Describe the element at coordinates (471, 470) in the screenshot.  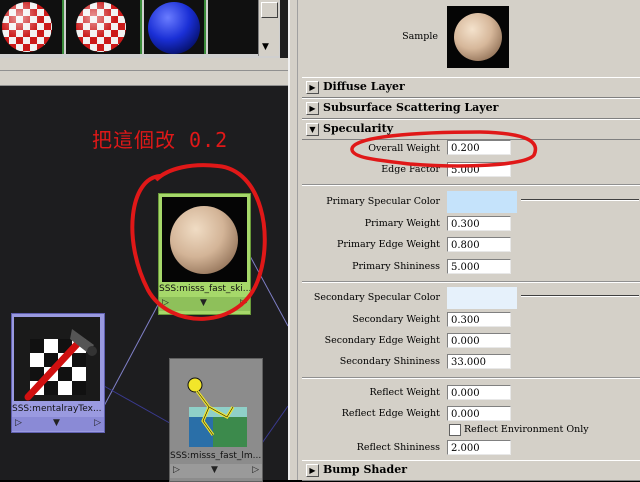
I see `section-bump-shader: ▶ Bump Shader` at that location.